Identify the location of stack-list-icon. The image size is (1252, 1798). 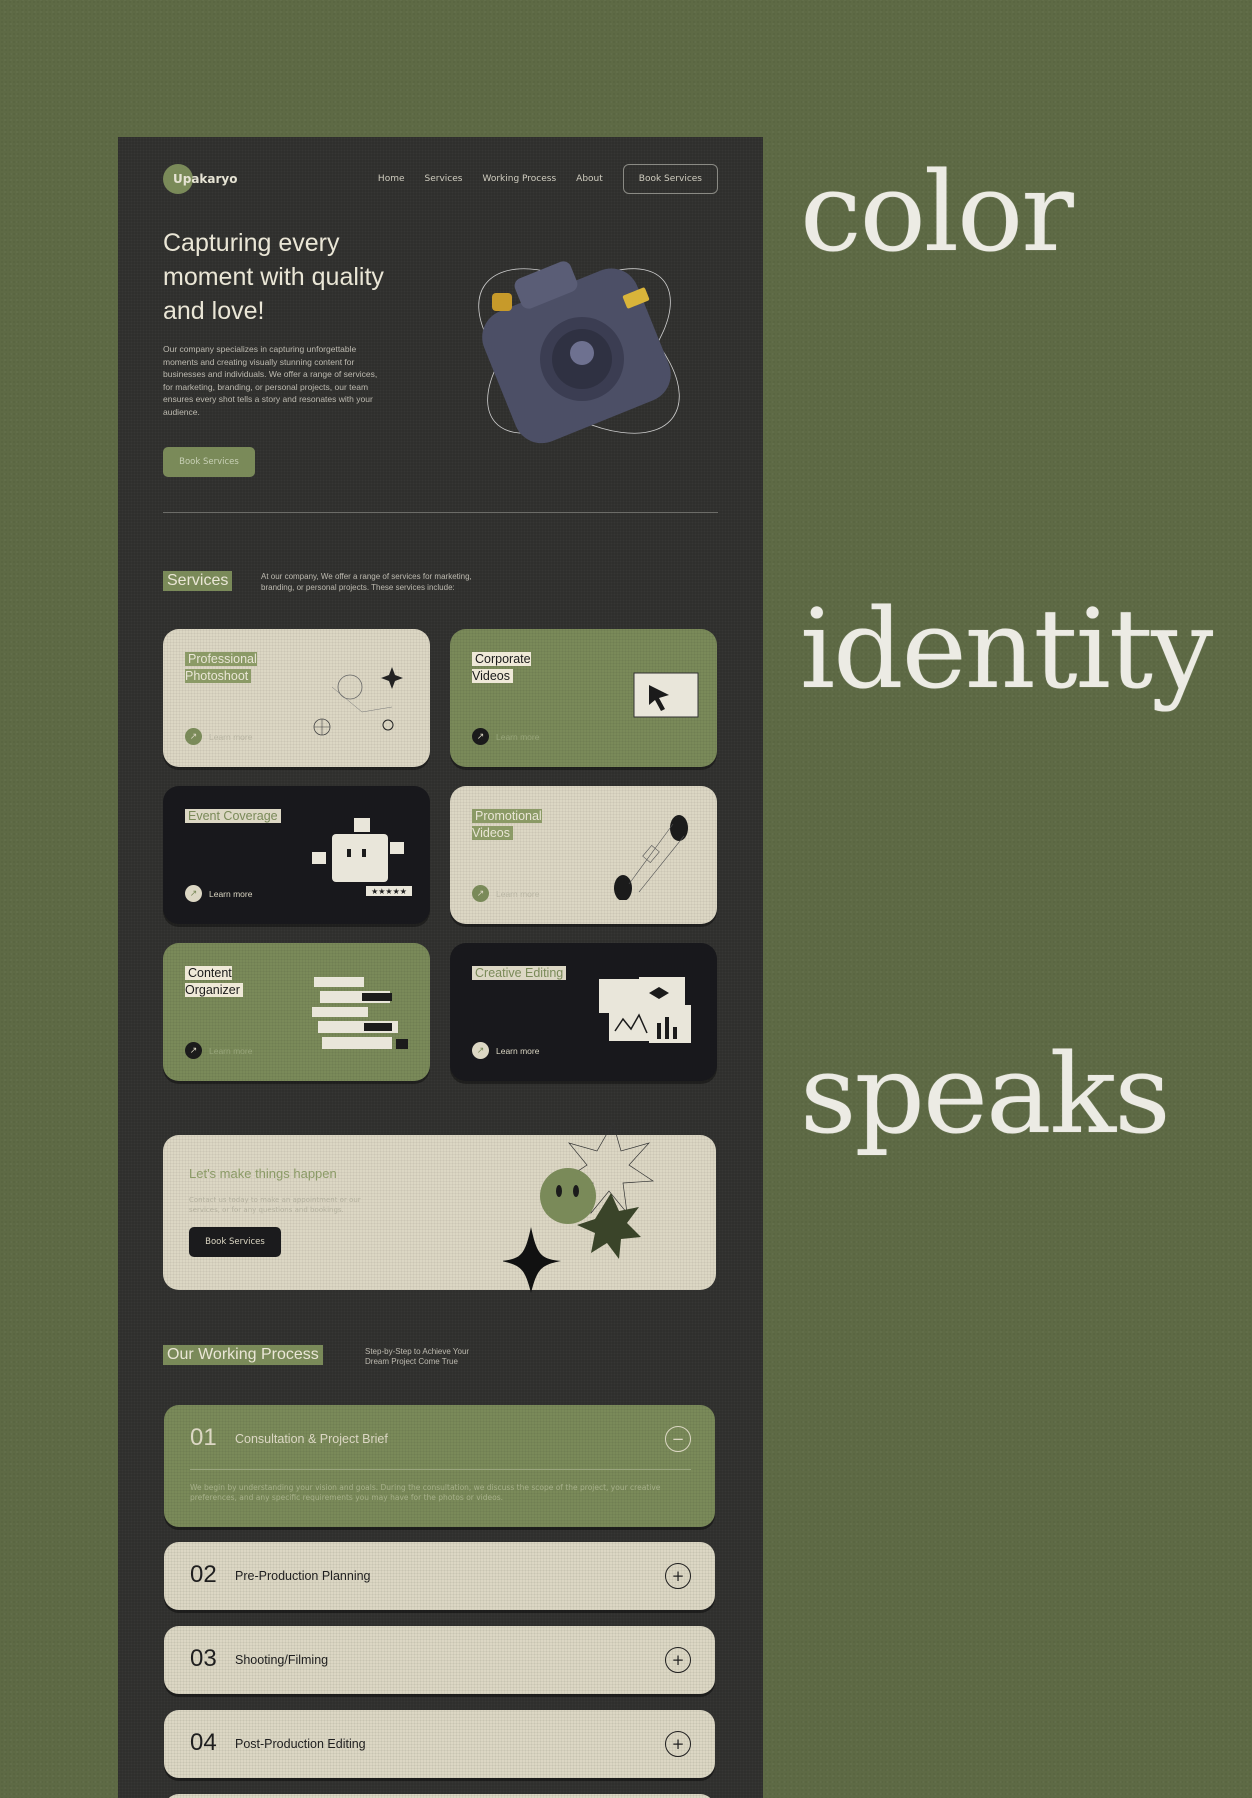
(360, 1013).